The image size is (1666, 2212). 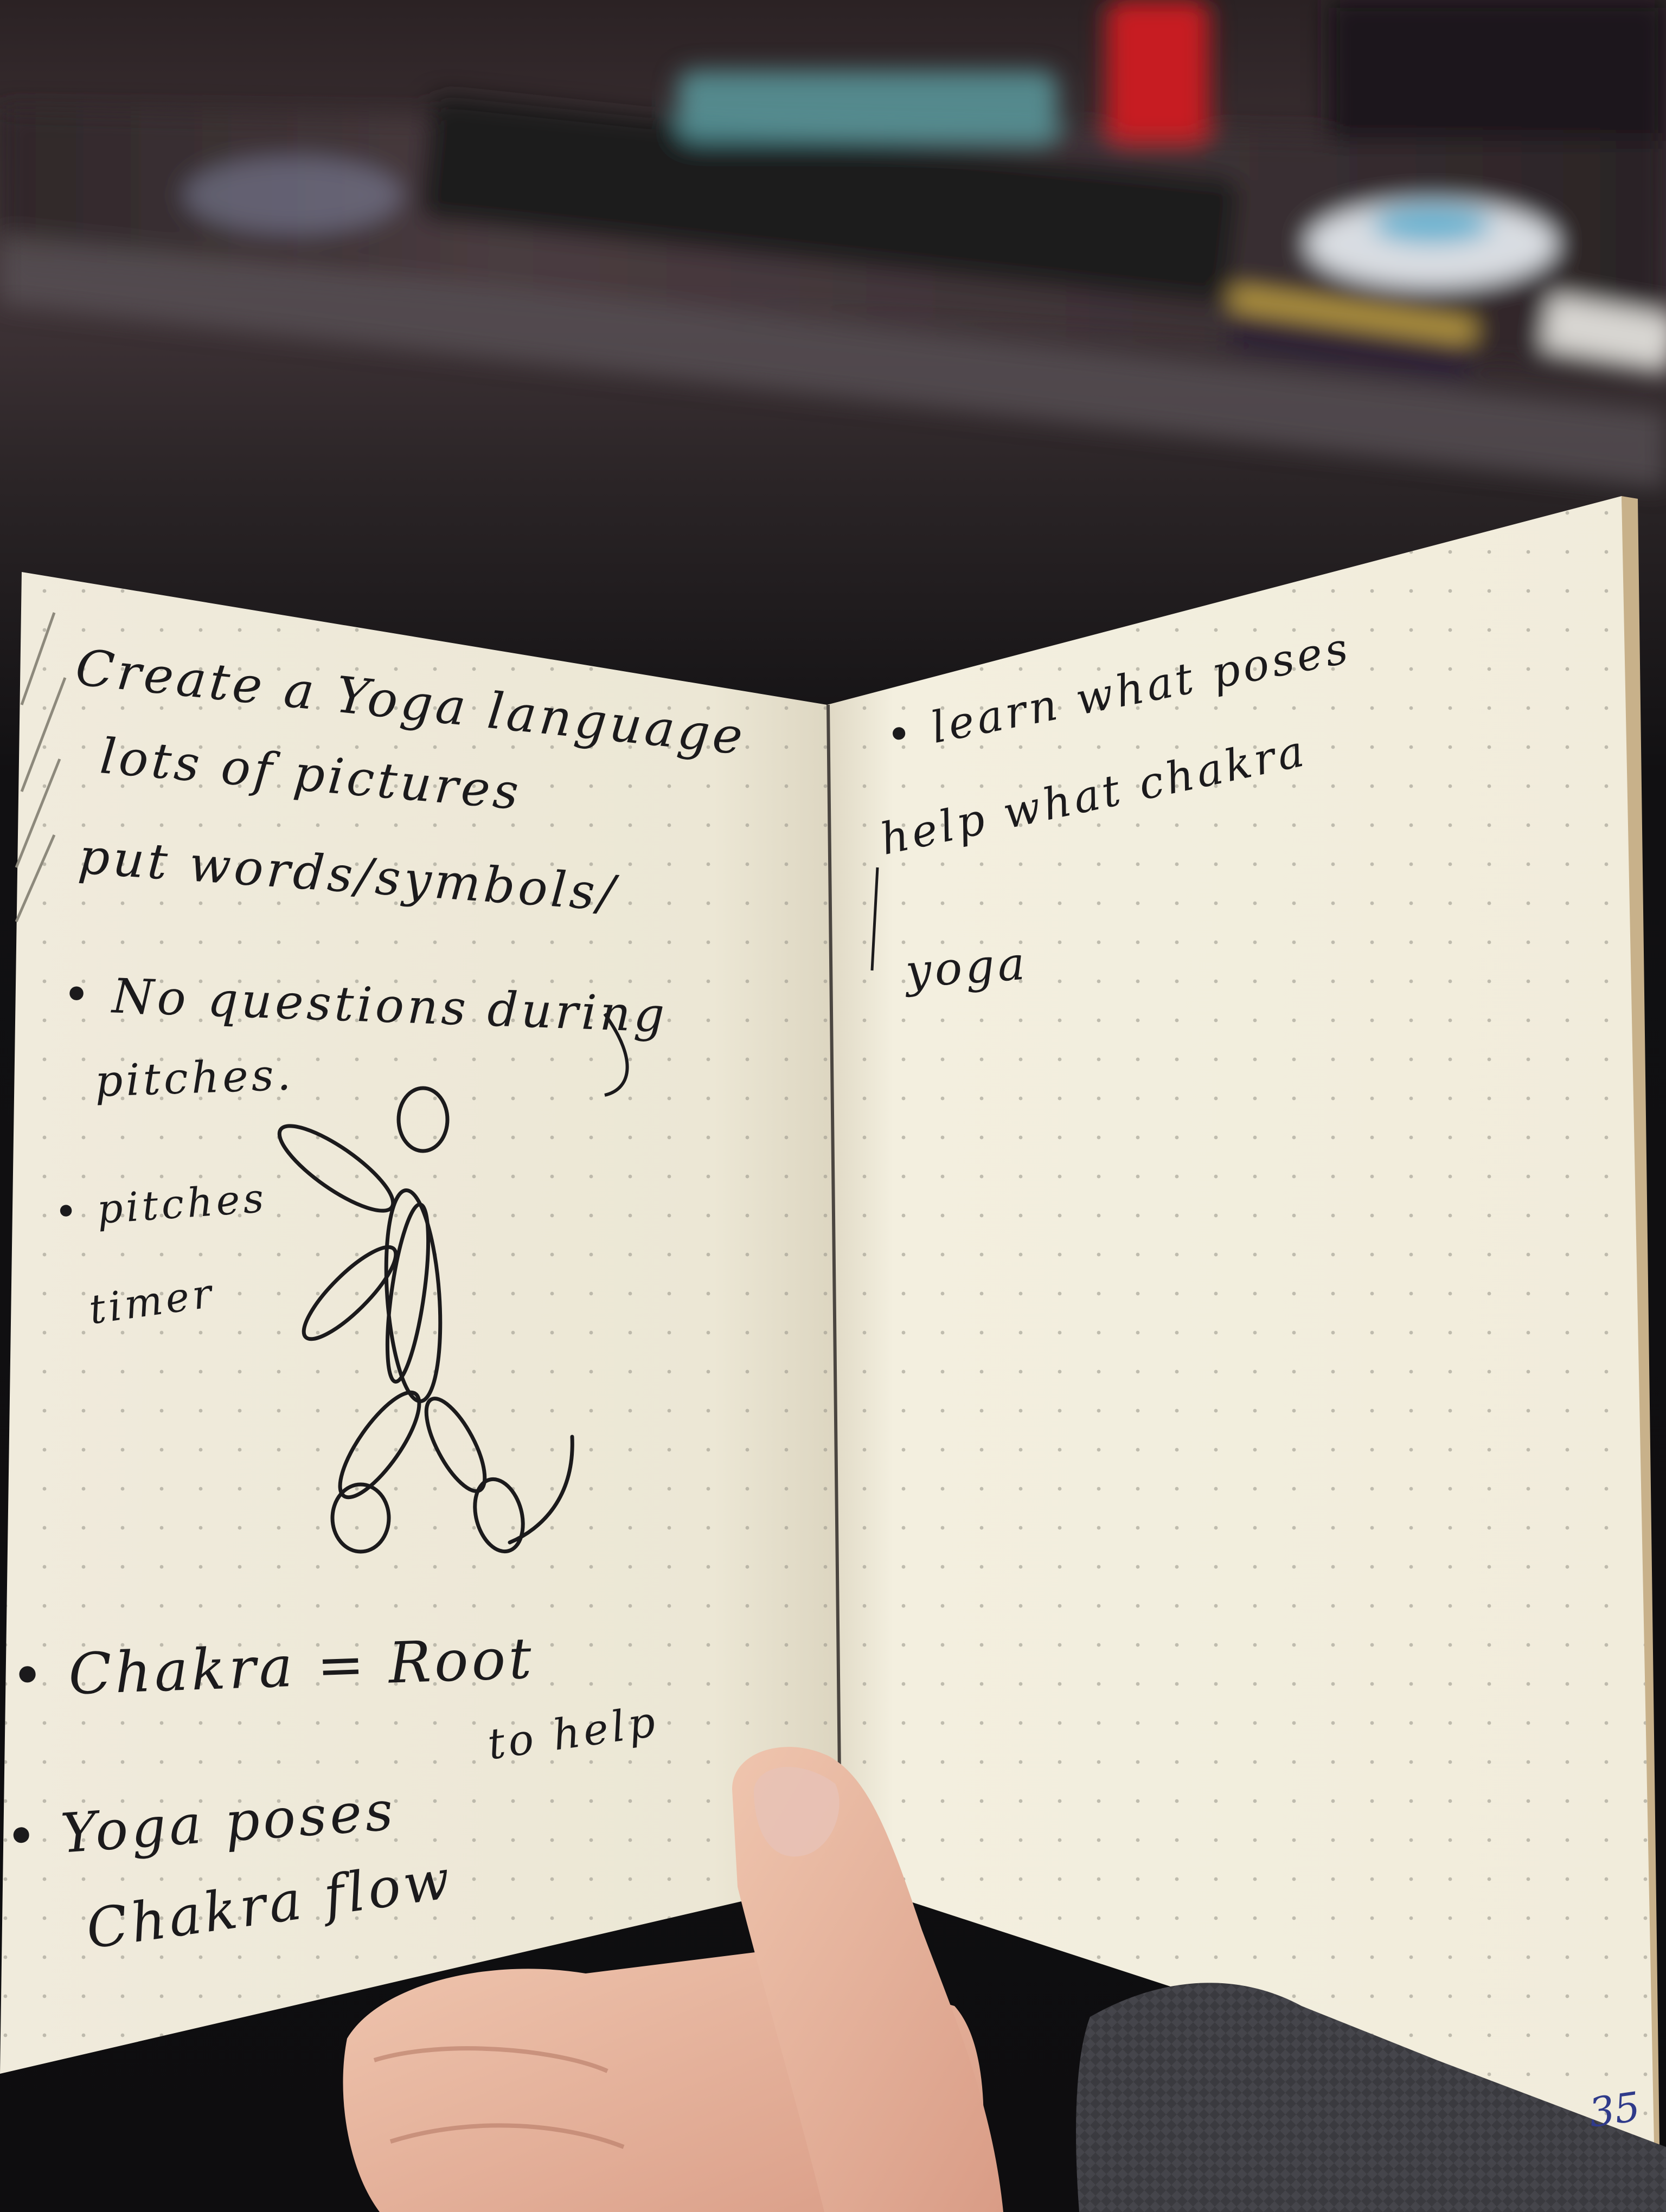 What do you see at coordinates (195, 1078) in the screenshot?
I see `note-line-pitches: pitches.` at bounding box center [195, 1078].